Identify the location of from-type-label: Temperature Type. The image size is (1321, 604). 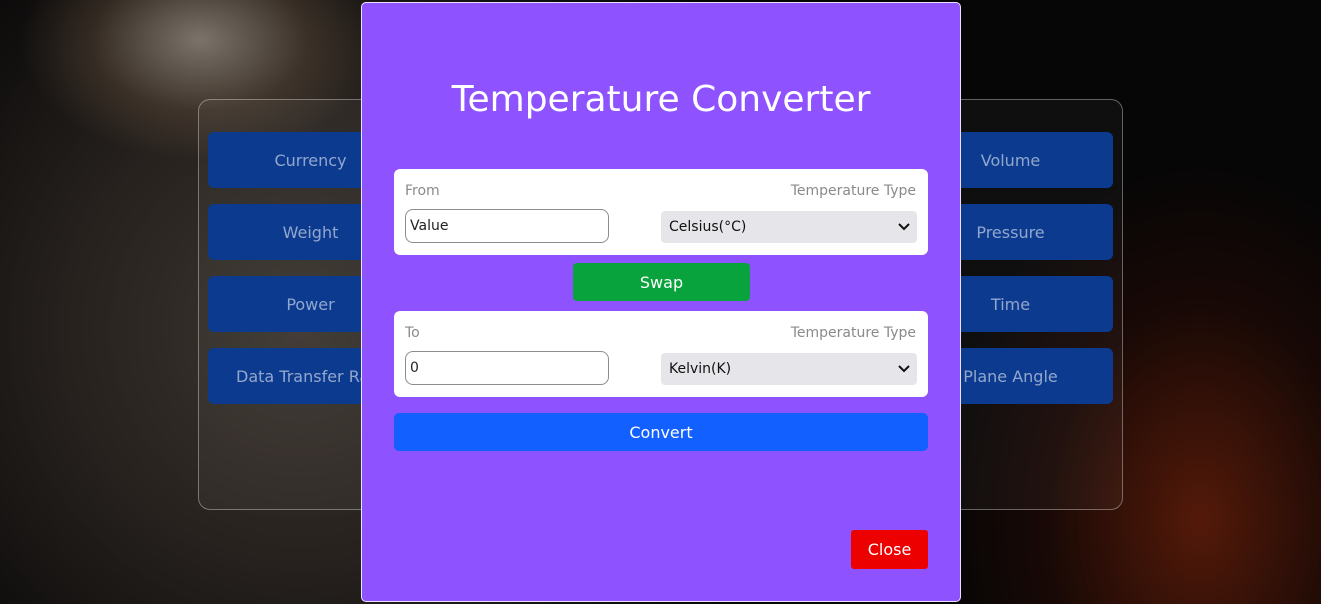
(853, 191).